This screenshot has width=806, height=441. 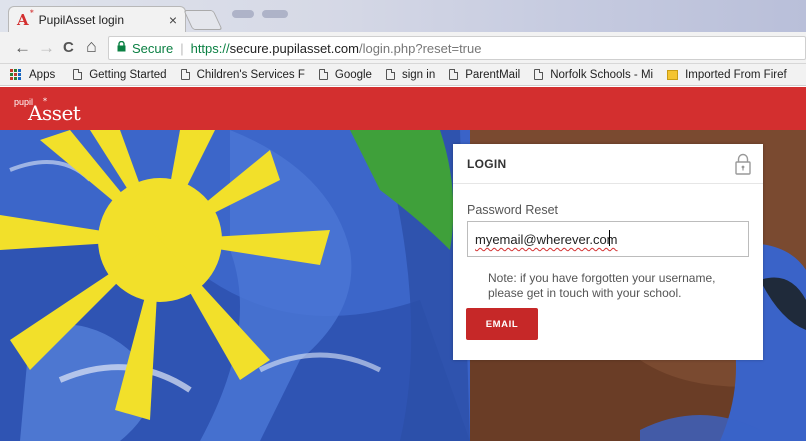 I want to click on bookmark-getting-started: Getting Started, so click(x=120, y=74).